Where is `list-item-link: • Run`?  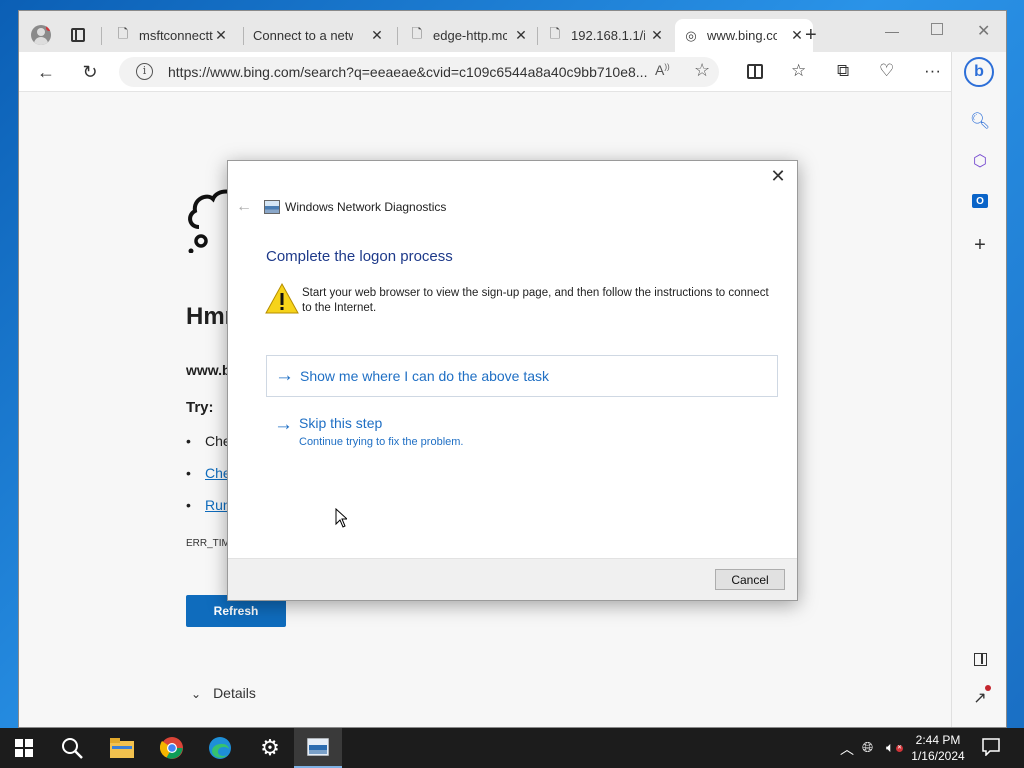
list-item-link: • Run is located at coordinates (208, 505).